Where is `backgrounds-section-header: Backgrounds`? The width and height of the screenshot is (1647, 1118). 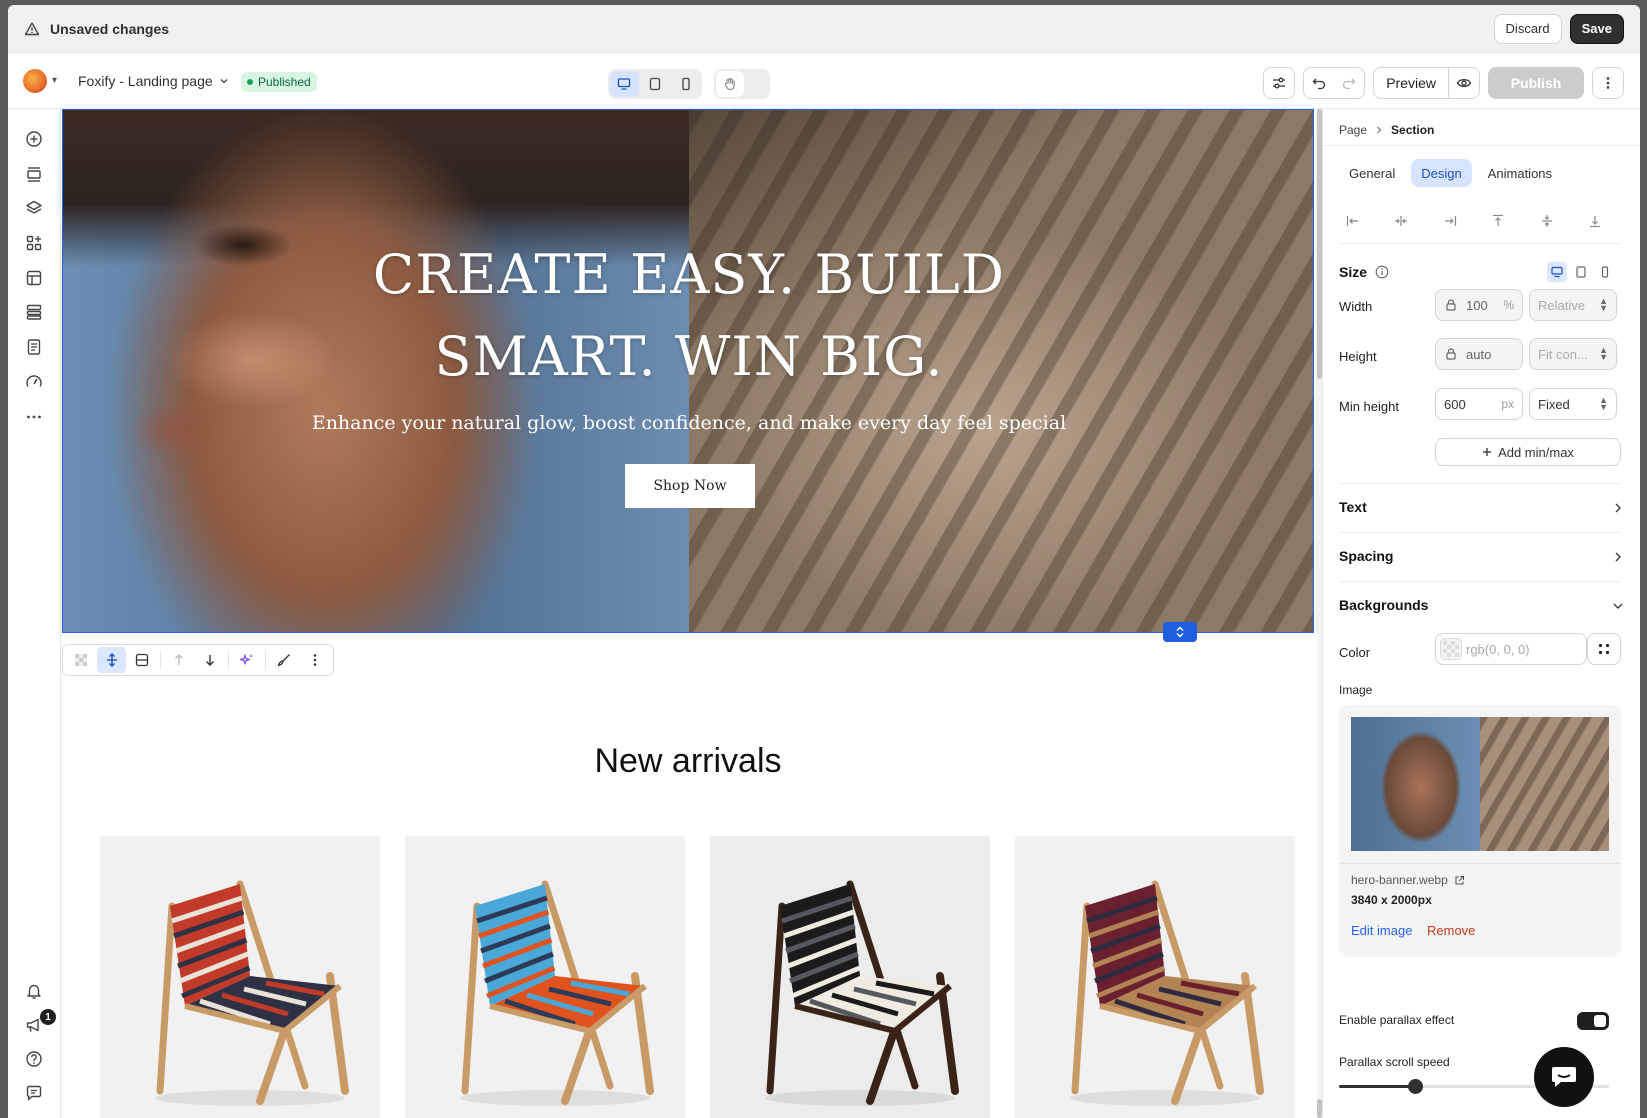
backgrounds-section-header: Backgrounds is located at coordinates (1383, 605).